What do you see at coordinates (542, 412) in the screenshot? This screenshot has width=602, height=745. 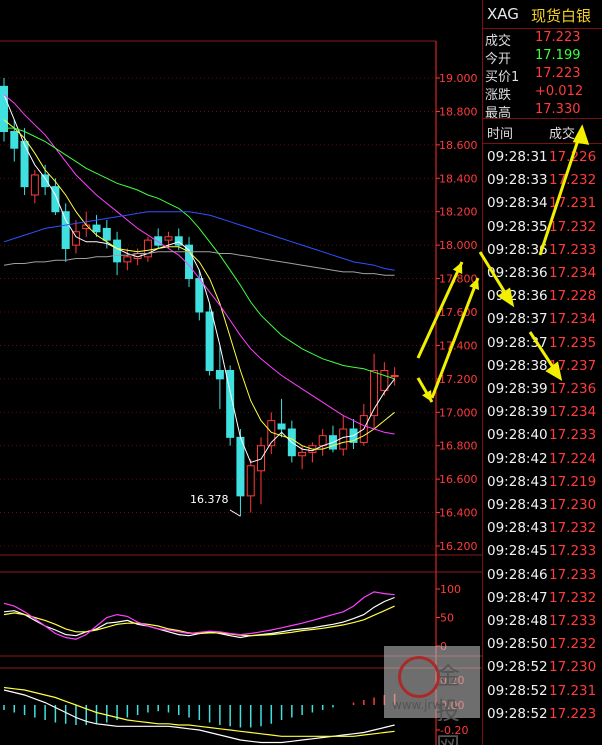 I see `tick-row: 09:28:39 17.234` at bounding box center [542, 412].